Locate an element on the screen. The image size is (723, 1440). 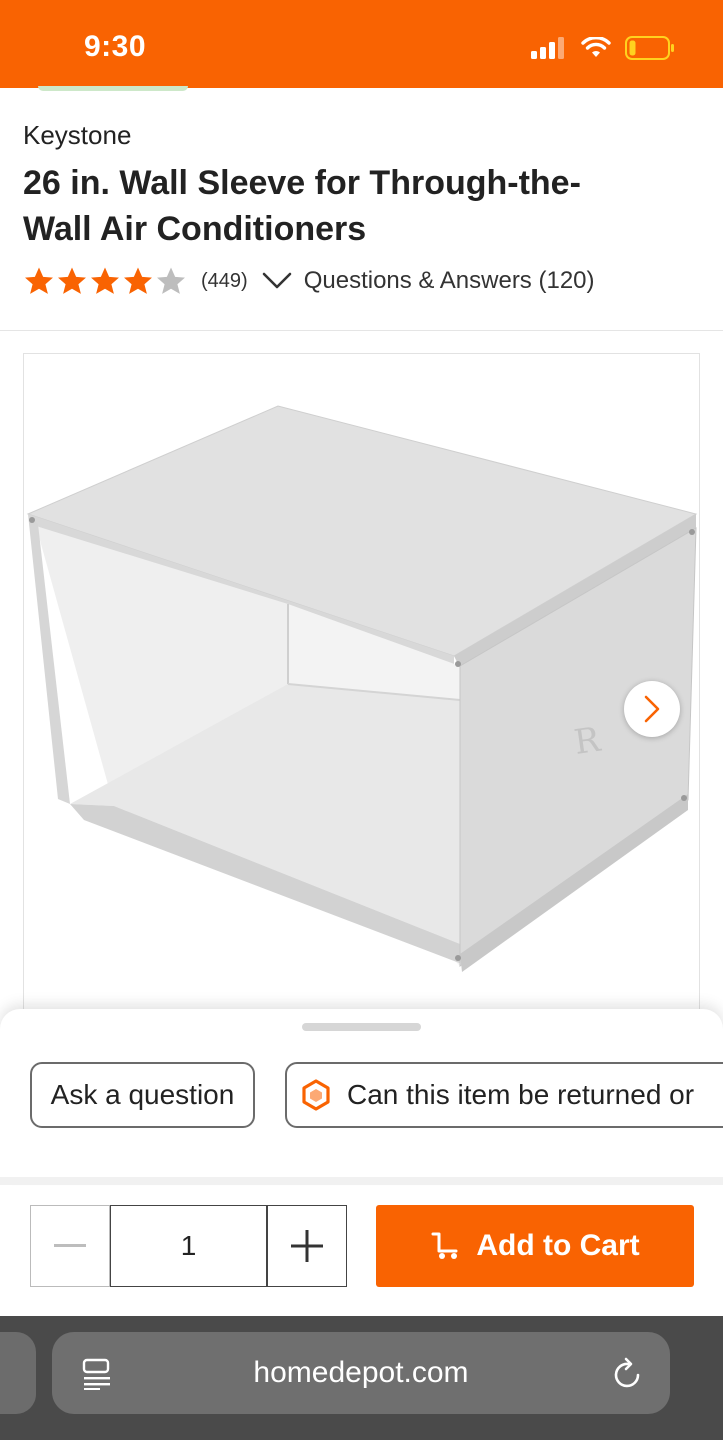
ask-question-chip: Ask a question is located at coordinates (142, 1095).